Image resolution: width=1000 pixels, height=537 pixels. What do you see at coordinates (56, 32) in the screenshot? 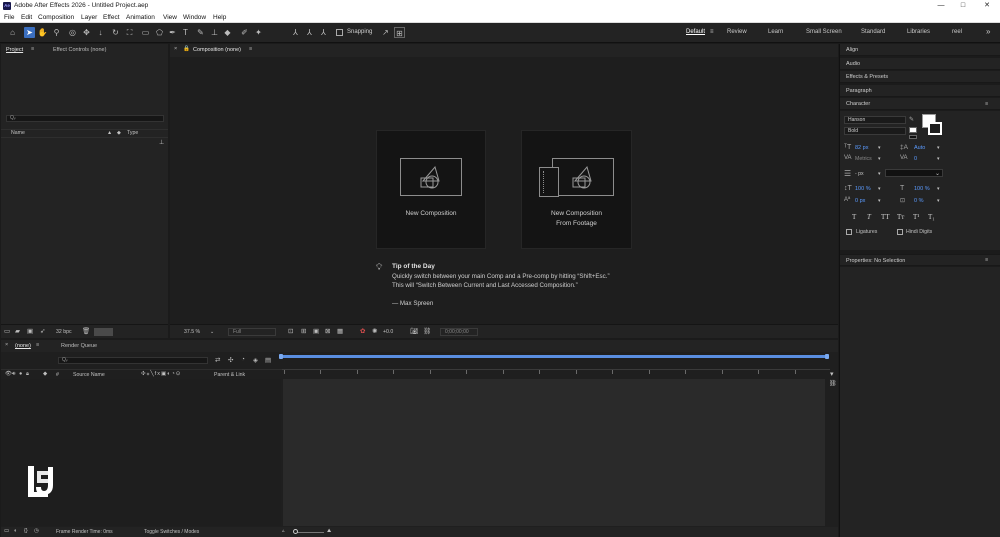
I see `zoom-tool-icon: ⚲` at bounding box center [56, 32].